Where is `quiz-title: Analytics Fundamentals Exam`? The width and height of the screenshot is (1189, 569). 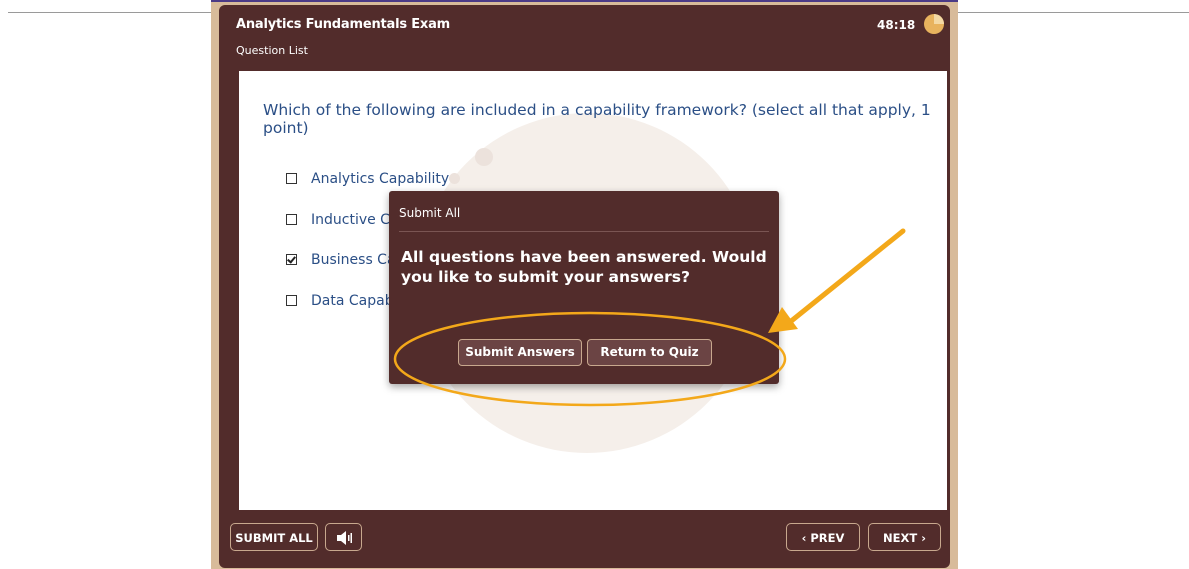 quiz-title: Analytics Fundamentals Exam is located at coordinates (343, 24).